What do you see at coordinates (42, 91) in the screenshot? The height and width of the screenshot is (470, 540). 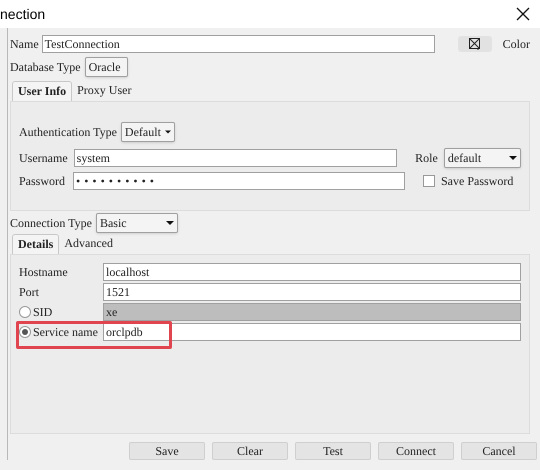 I see `tab: User Info` at bounding box center [42, 91].